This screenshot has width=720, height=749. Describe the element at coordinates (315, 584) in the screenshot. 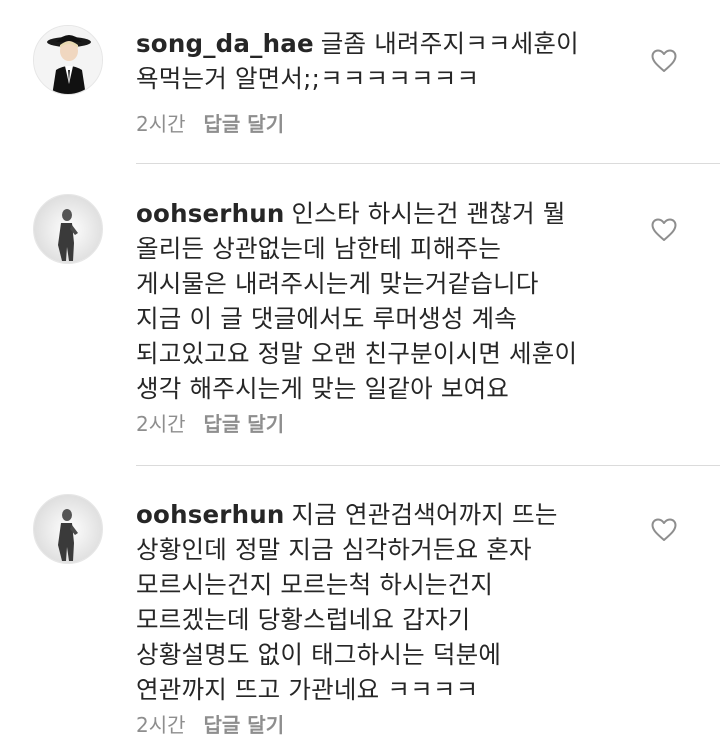

I see `comment-line: 모르시는건지 모르는척 하시는건지` at that location.